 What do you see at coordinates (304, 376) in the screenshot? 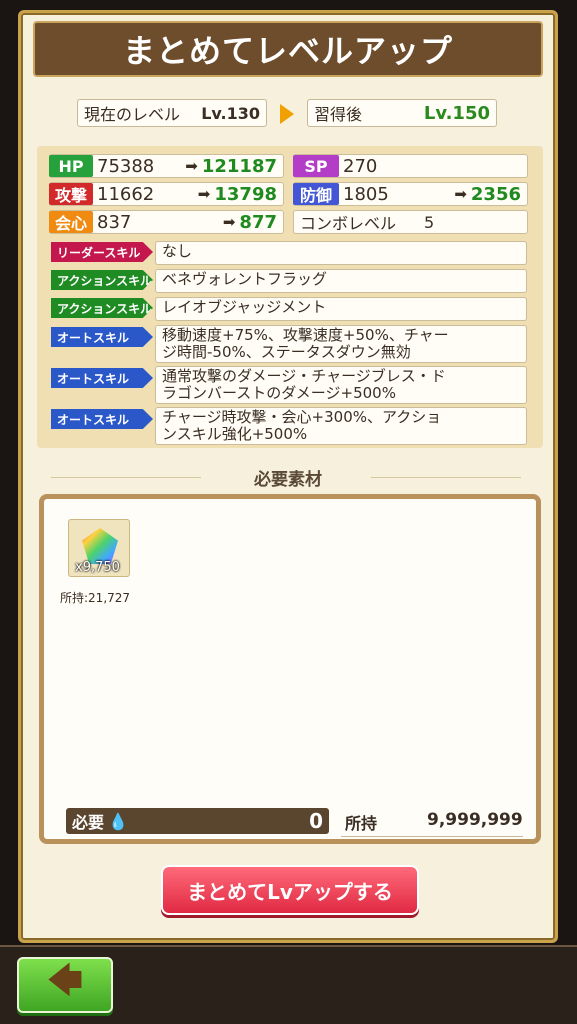
I see `auto-skill-line: 通常攻撃のダメージ・チャージブレス・ド` at bounding box center [304, 376].